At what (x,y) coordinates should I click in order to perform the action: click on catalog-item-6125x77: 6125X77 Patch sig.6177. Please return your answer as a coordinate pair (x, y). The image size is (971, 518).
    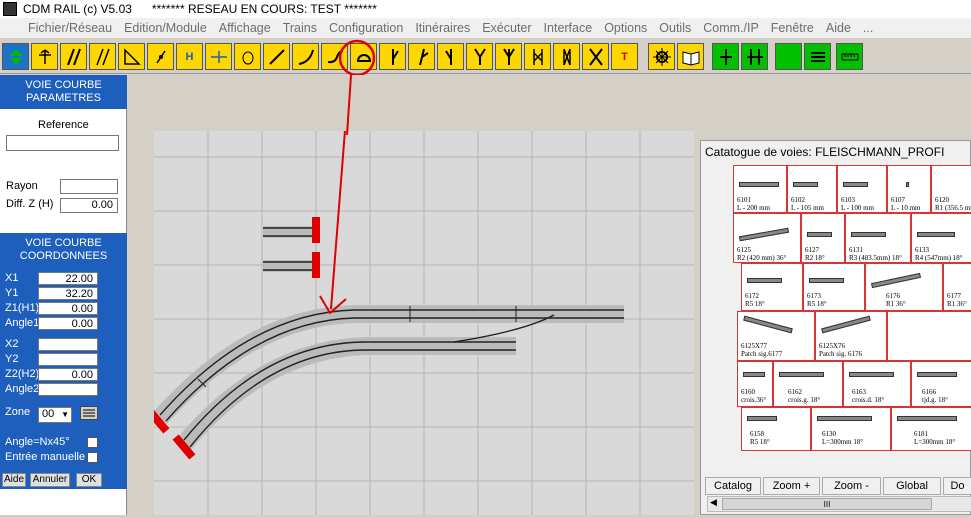
    Looking at the image, I should click on (776, 336).